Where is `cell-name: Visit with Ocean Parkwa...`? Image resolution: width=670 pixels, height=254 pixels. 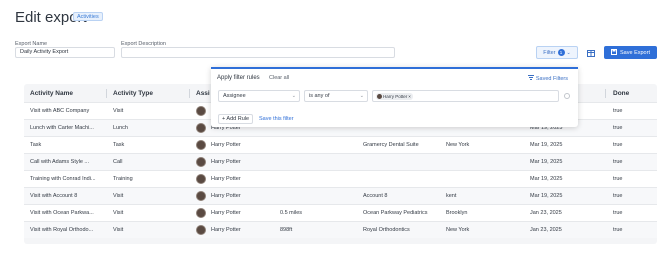 cell-name: Visit with Ocean Parkwa... is located at coordinates (62, 213).